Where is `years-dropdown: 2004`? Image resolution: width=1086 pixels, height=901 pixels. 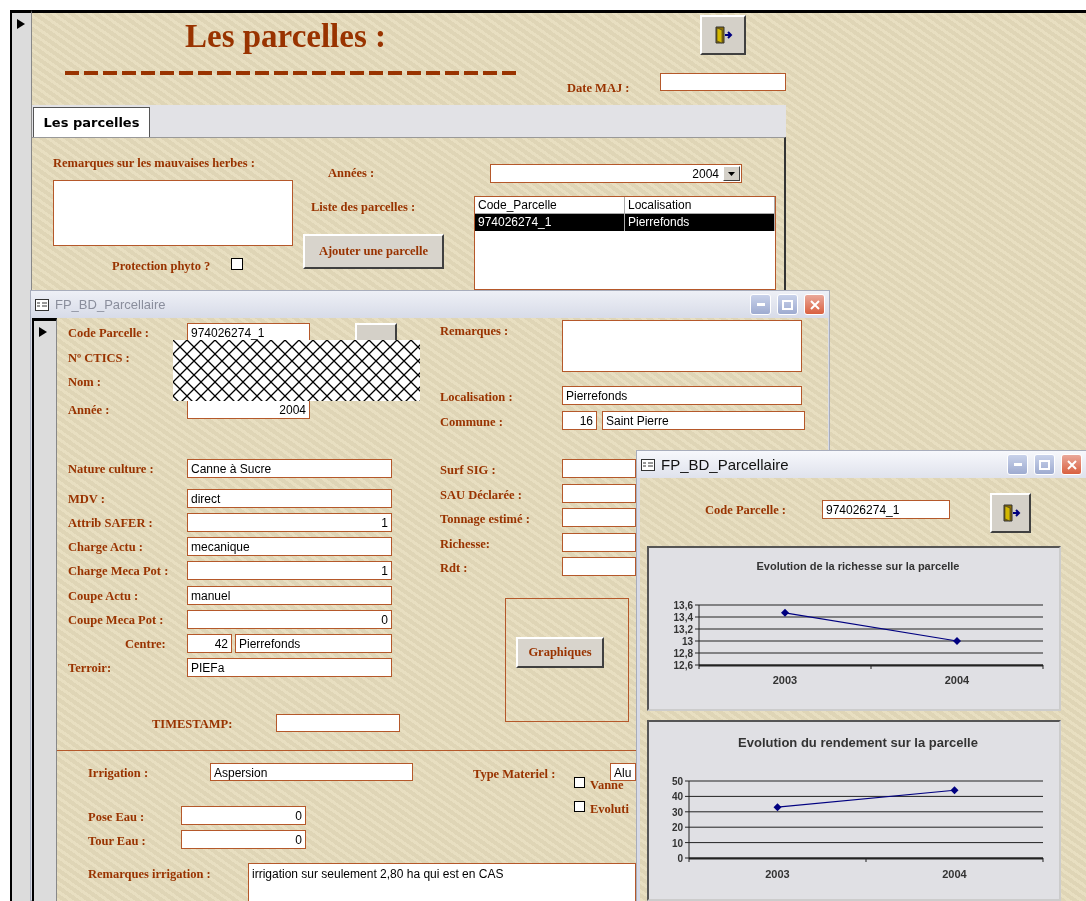
years-dropdown: 2004 is located at coordinates (616, 173).